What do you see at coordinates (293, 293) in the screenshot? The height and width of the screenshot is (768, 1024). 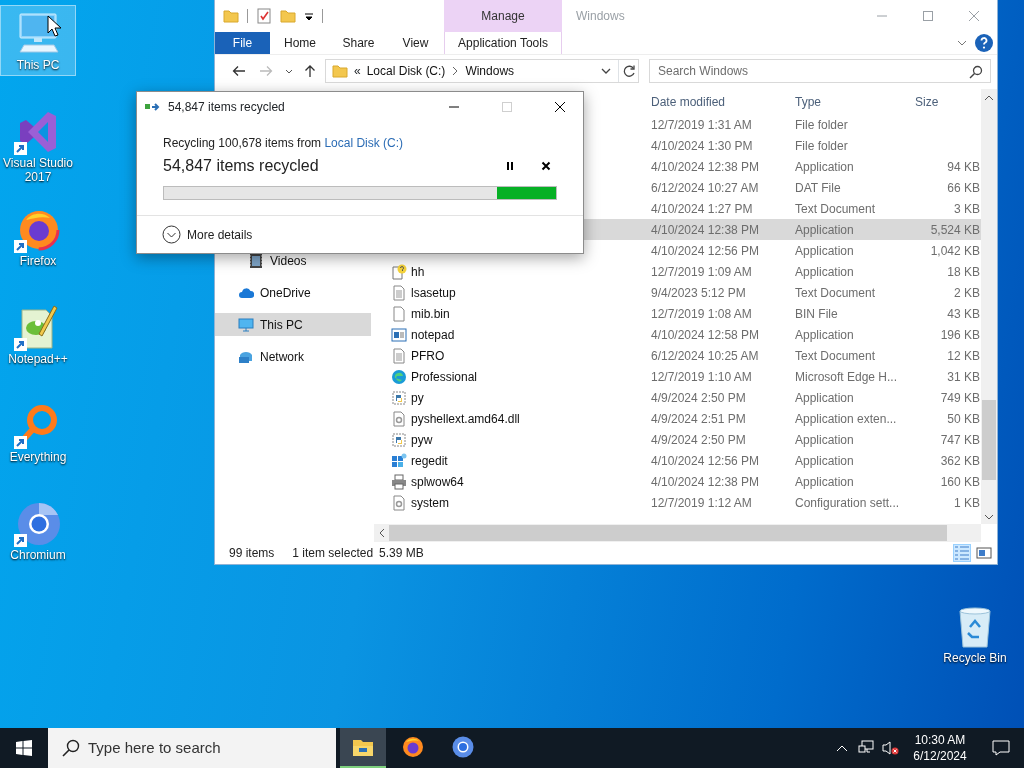 I see `nav-item: OneDrive` at bounding box center [293, 293].